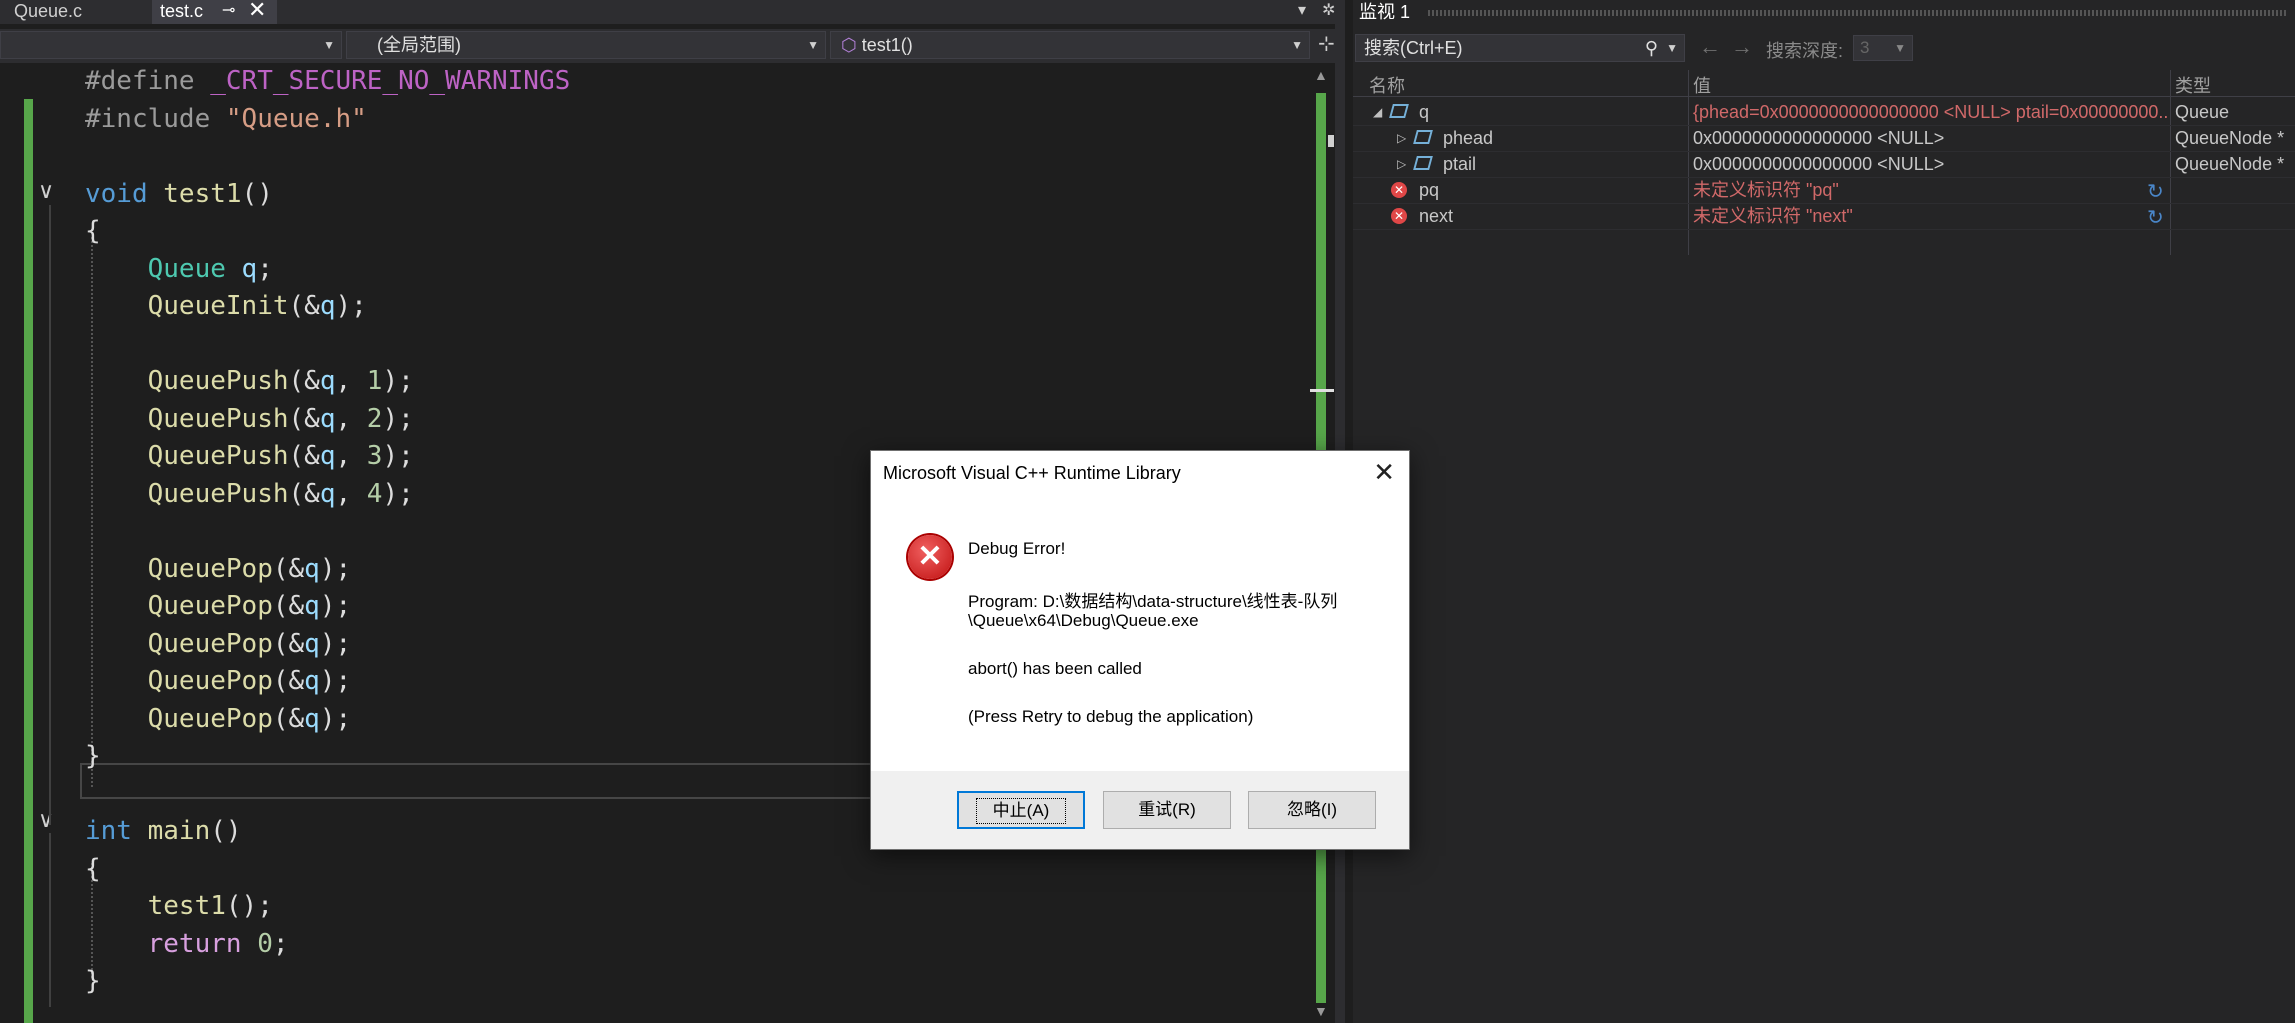 The image size is (2295, 1023). Describe the element at coordinates (1702, 85) in the screenshot. I see `column-value: 值` at that location.